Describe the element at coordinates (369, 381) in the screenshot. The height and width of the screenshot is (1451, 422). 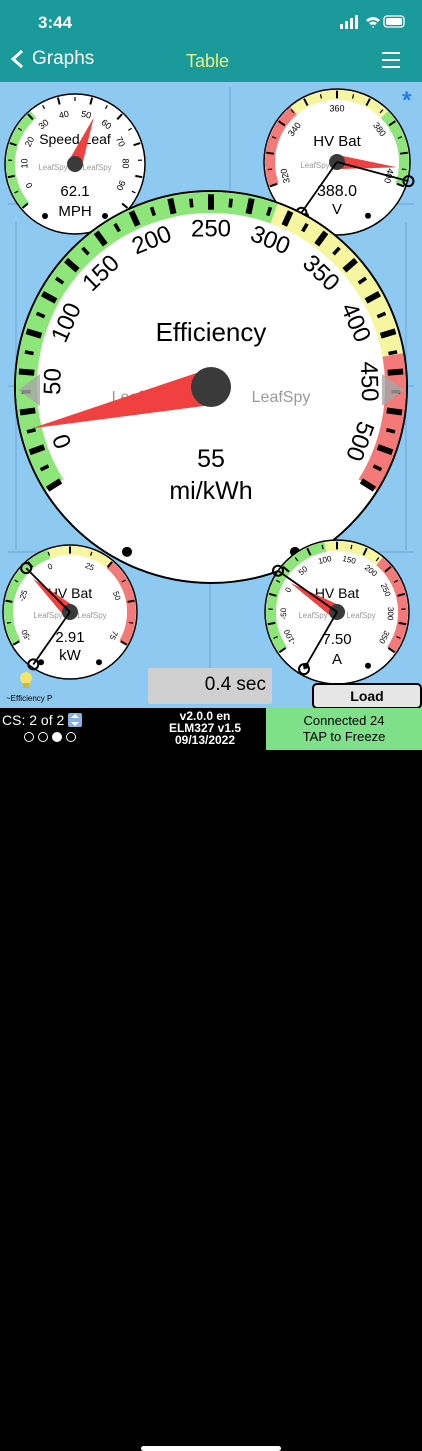
I see `gauge-tick-label: 450` at that location.